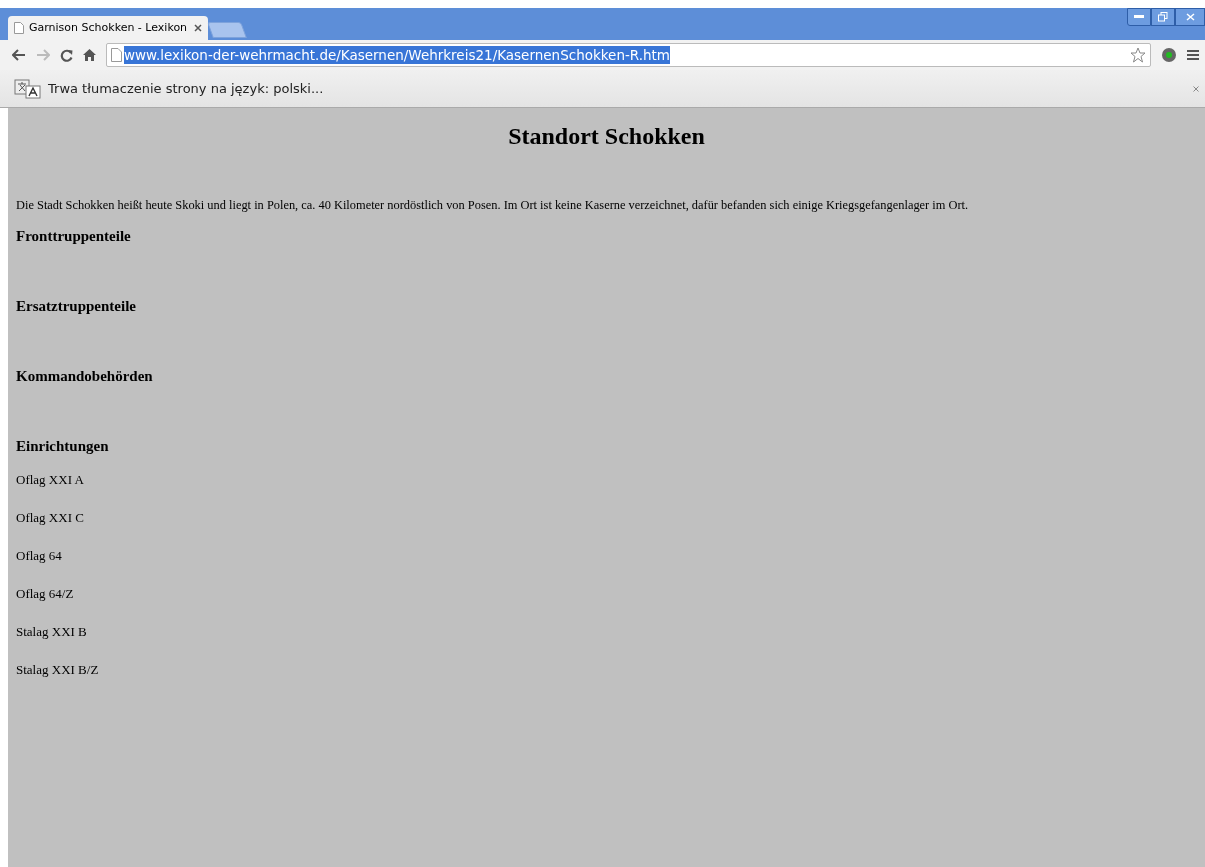 The width and height of the screenshot is (1205, 867). I want to click on minimize-icon, so click(1139, 17).